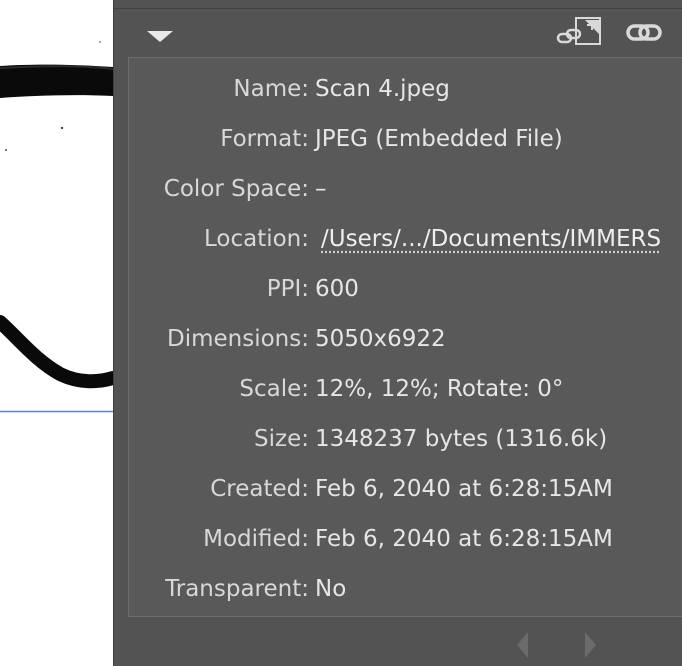 The image size is (682, 666). Describe the element at coordinates (522, 647) in the screenshot. I see `arrow-left-icon` at that location.